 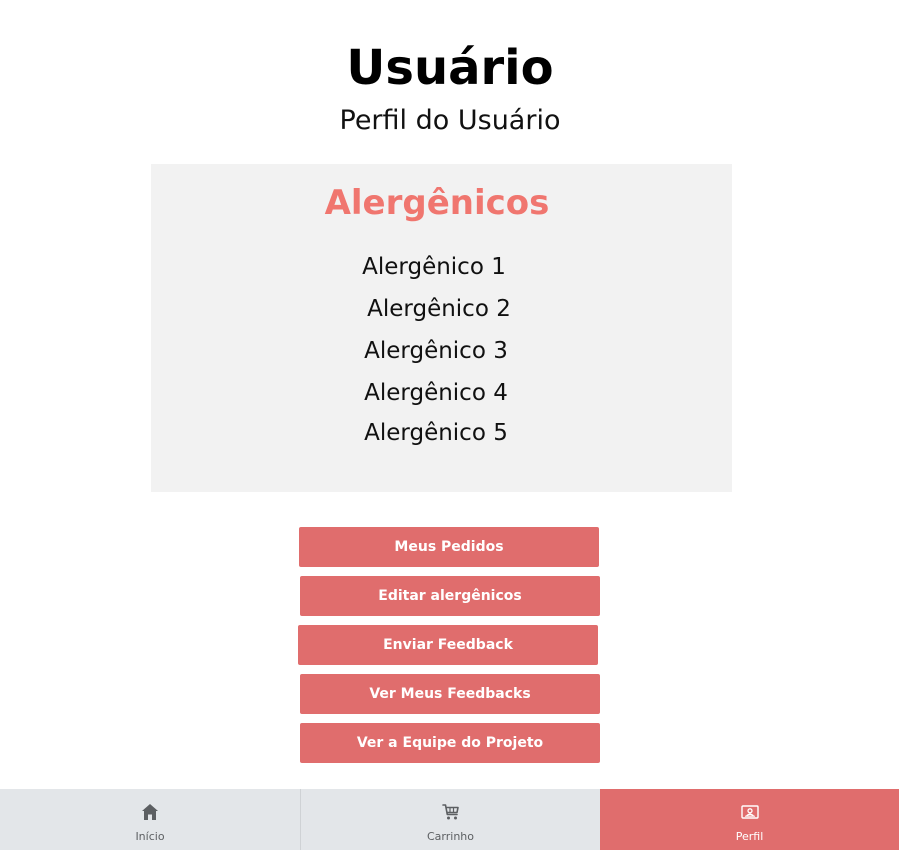 I want to click on bottom-nav: Início Carrinho Perfil, so click(x=449, y=819).